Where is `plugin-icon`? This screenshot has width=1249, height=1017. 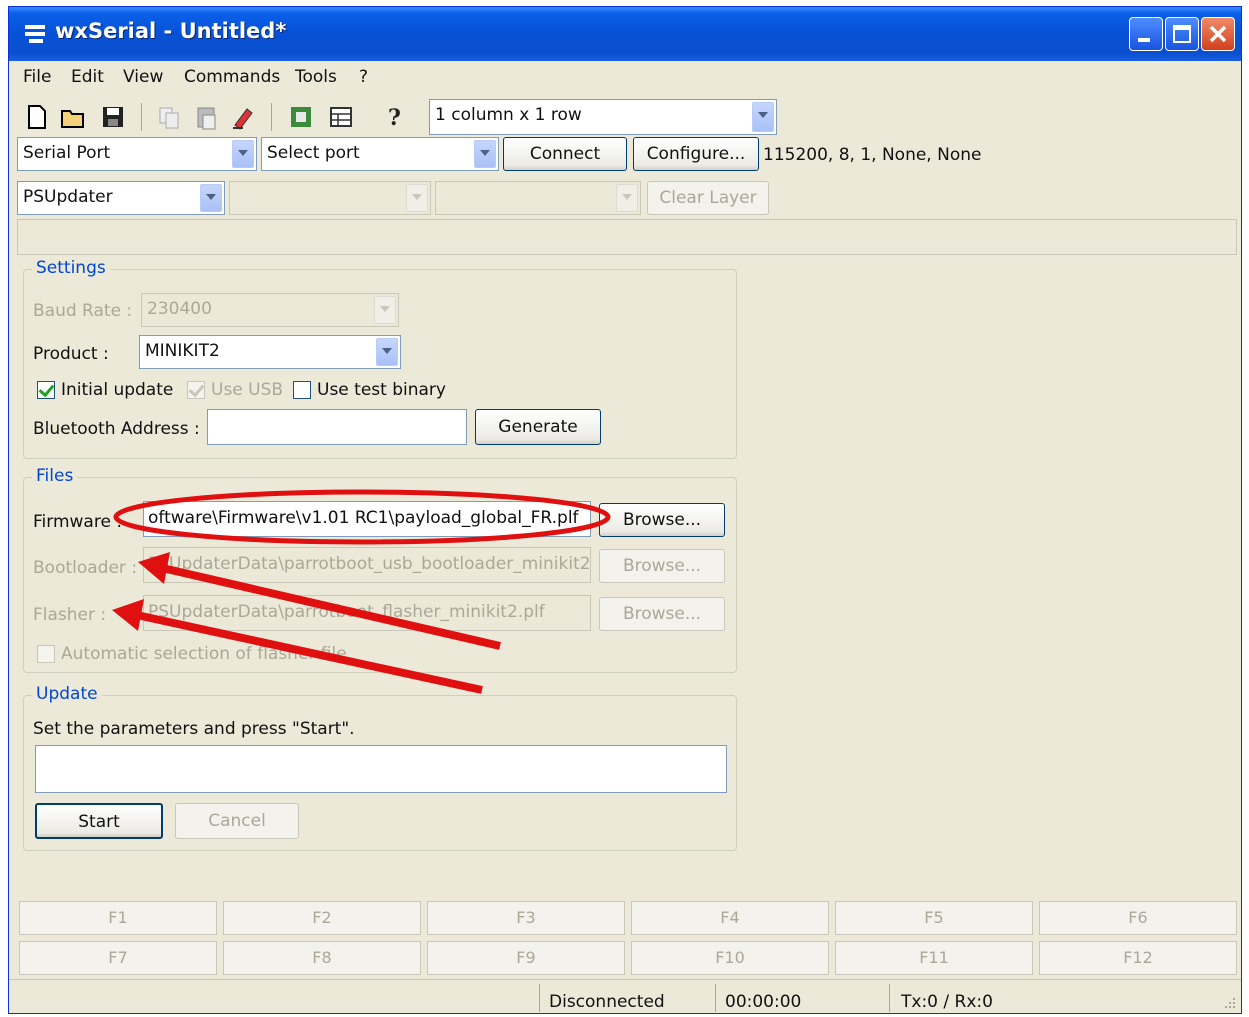 plugin-icon is located at coordinates (301, 117).